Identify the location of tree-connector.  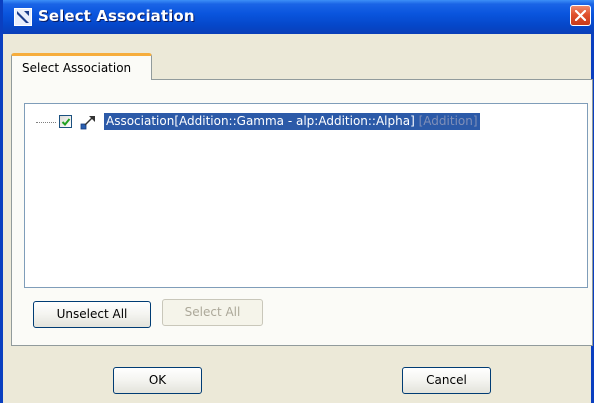
(46, 122).